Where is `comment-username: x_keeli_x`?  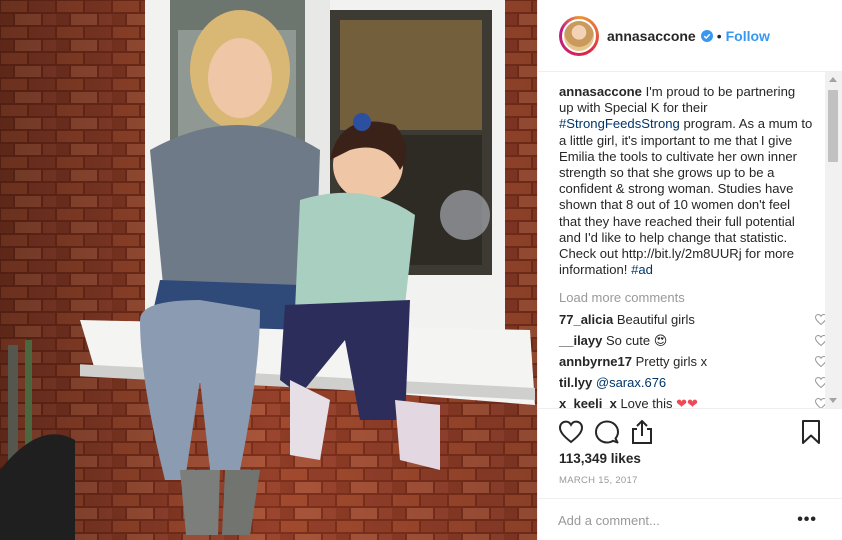 comment-username: x_keeli_x is located at coordinates (588, 402).